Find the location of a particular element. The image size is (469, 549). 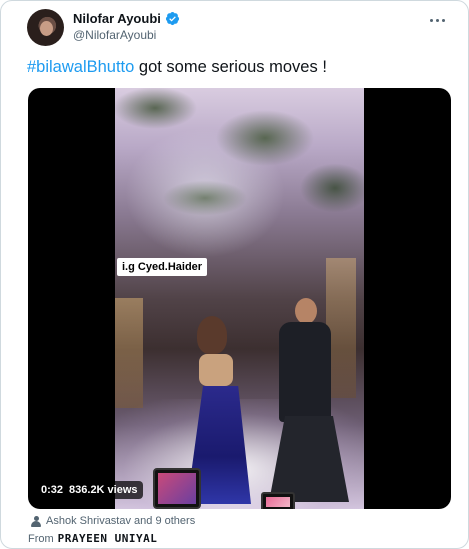

liked-by-row: Ashok Shrivastav and 9 others is located at coordinates (113, 521).